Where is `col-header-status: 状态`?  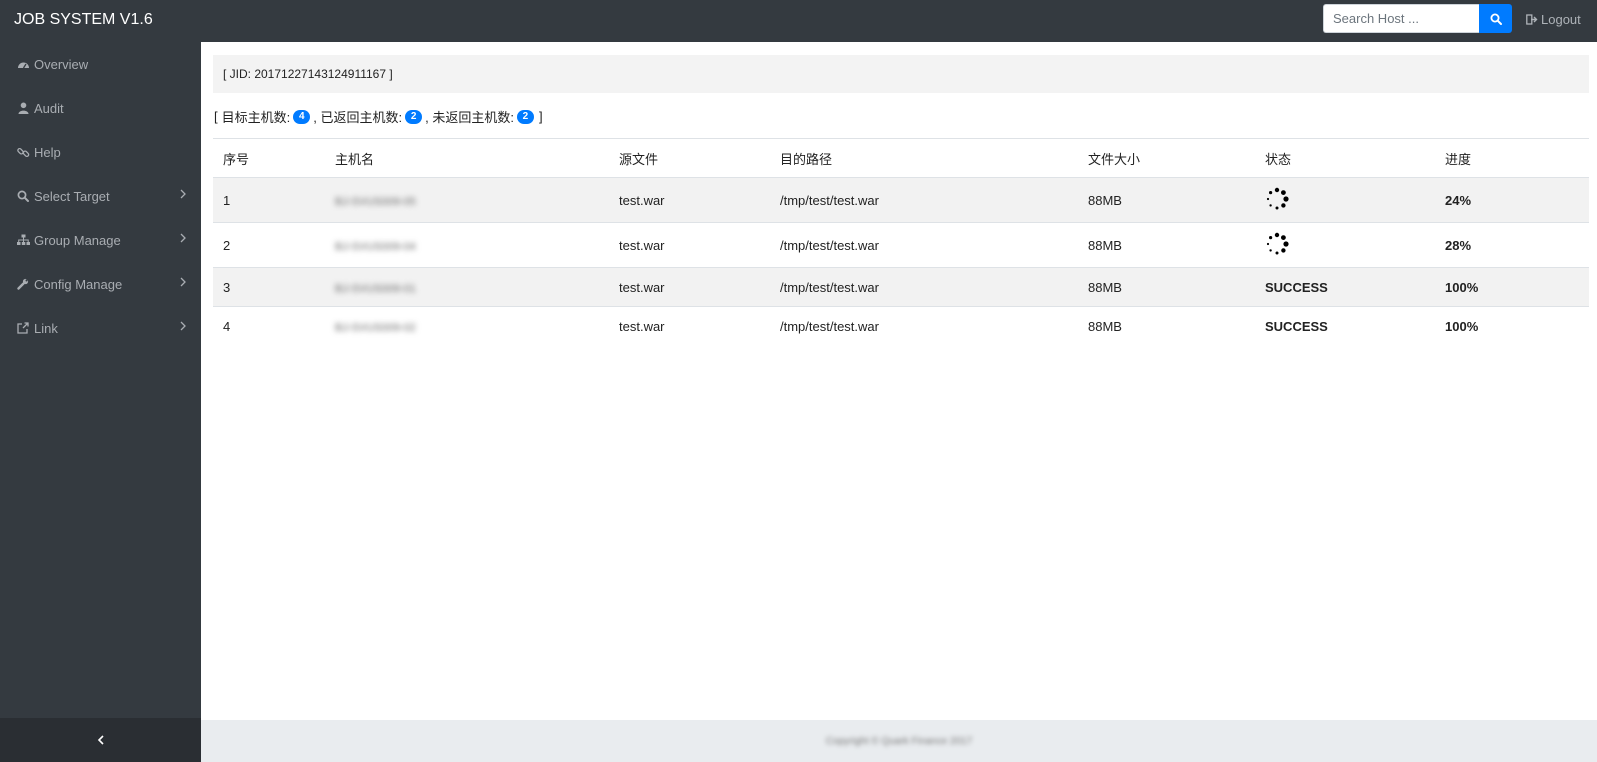 col-header-status: 状态 is located at coordinates (1345, 158).